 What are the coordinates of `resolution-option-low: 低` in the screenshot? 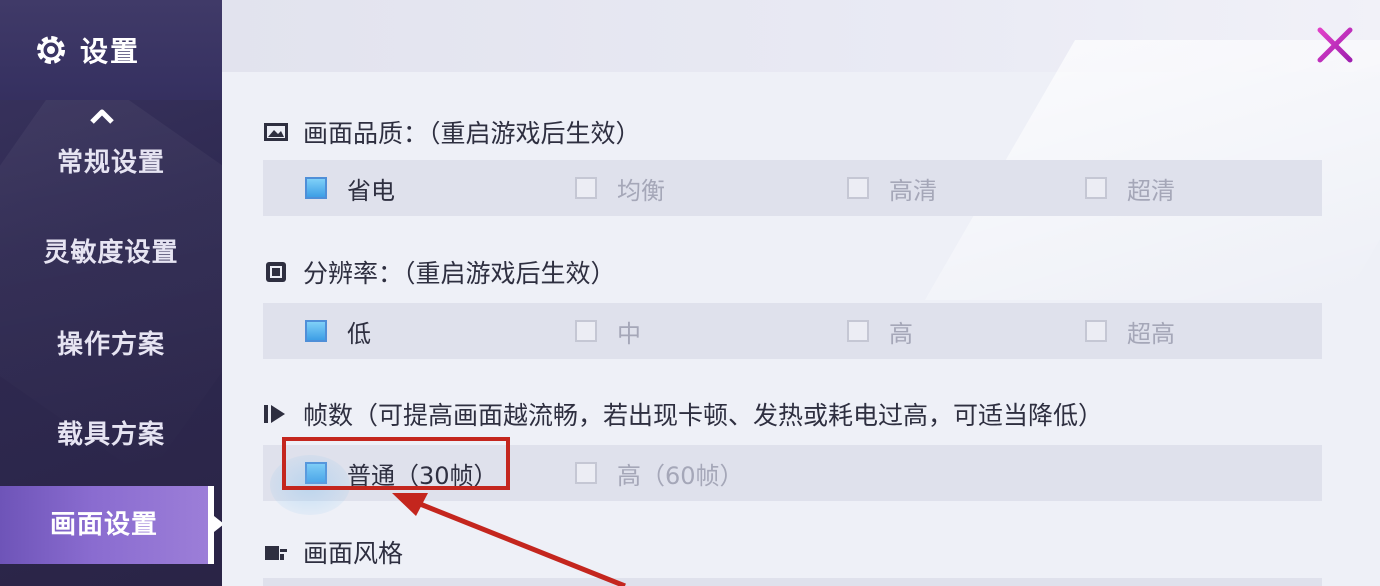 It's located at (338, 331).